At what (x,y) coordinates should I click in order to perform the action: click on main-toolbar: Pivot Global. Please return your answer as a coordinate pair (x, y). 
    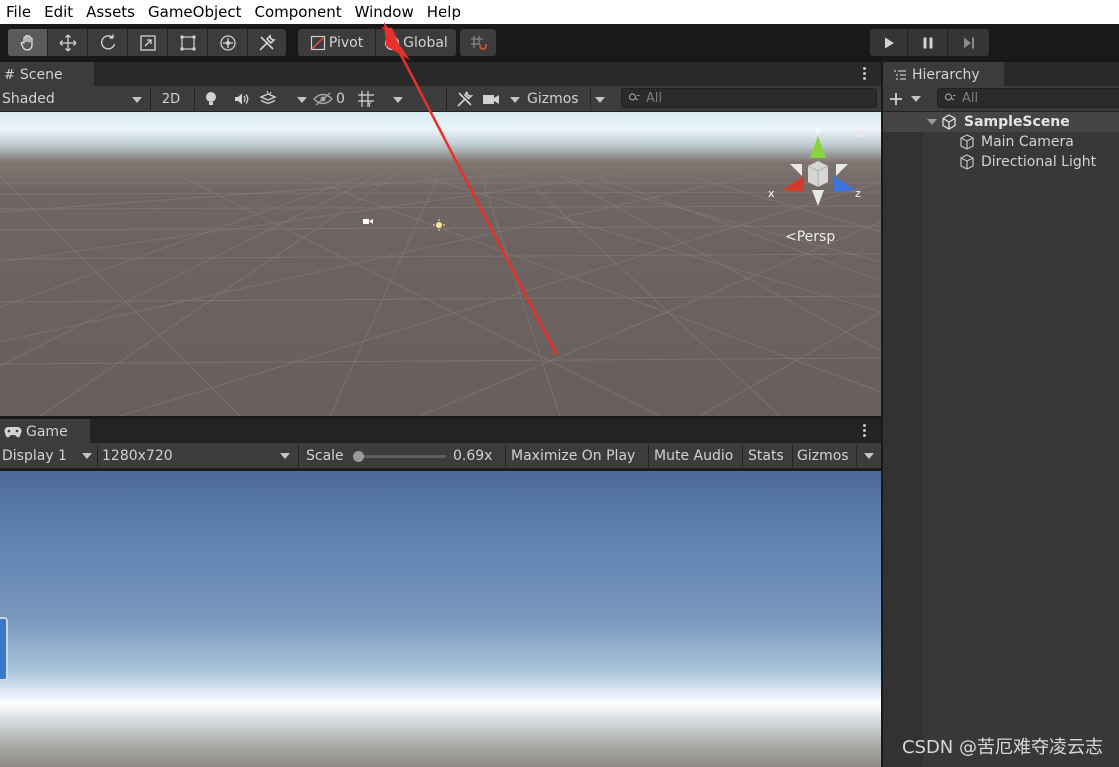
    Looking at the image, I should click on (559, 43).